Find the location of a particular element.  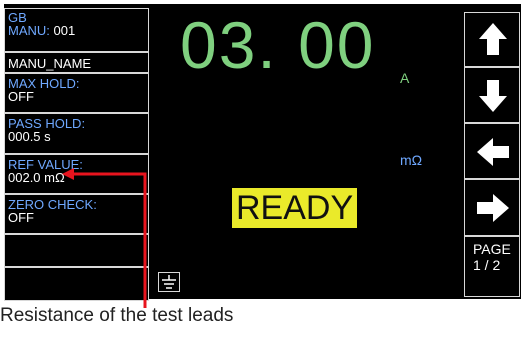

callout-arrow is located at coordinates (104, 238).